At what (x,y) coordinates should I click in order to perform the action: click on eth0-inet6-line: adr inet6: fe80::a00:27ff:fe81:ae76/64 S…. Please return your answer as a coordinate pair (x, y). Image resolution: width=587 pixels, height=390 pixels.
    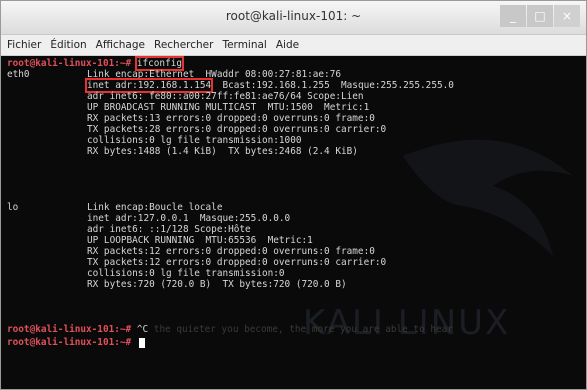
    Looking at the image, I should click on (225, 96).